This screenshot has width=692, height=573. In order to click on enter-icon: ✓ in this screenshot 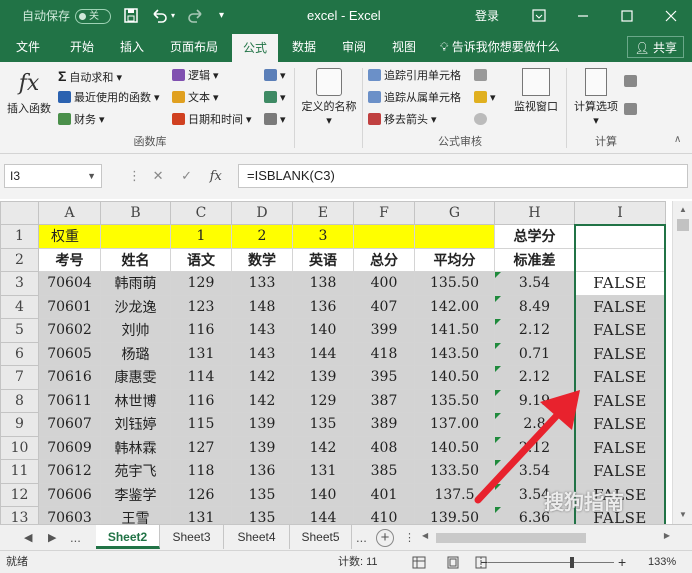, I will do `click(186, 175)`.